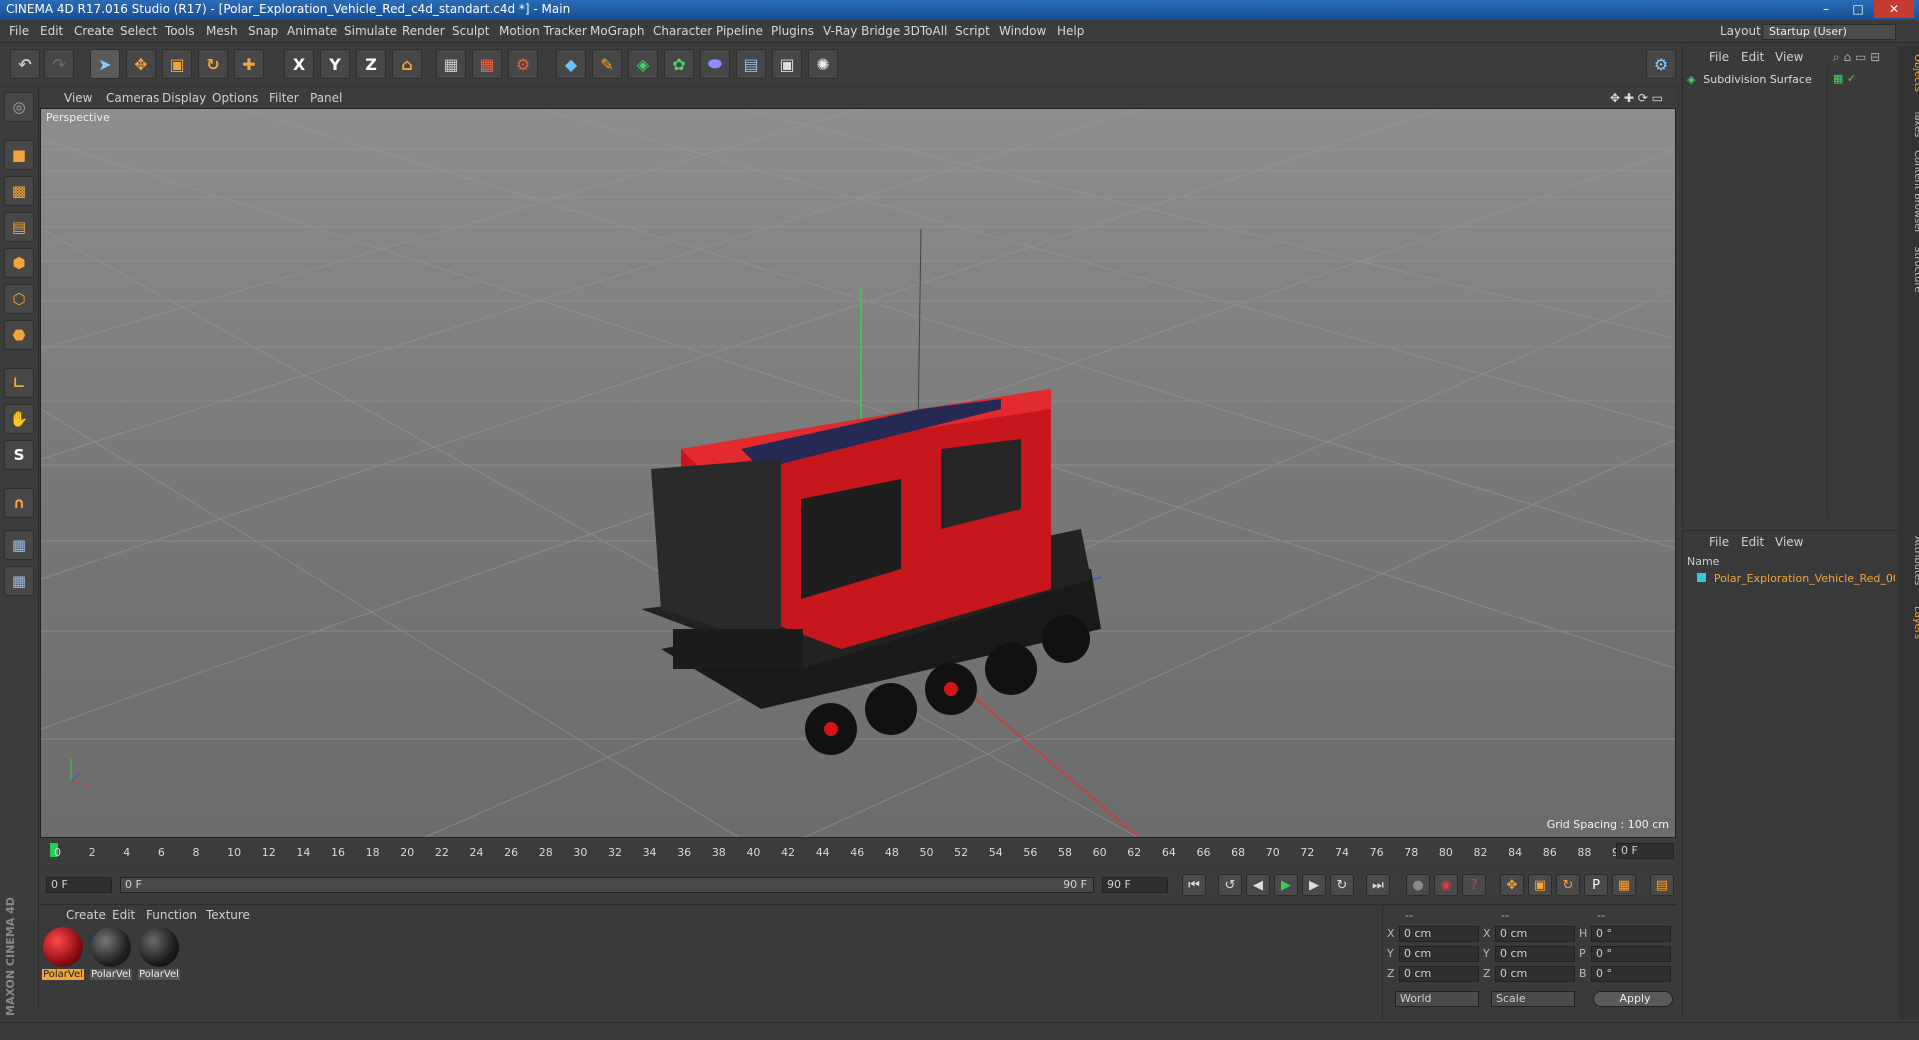 This screenshot has height=1040, width=1919. I want to click on menu-mesh: Mesh, so click(222, 31).